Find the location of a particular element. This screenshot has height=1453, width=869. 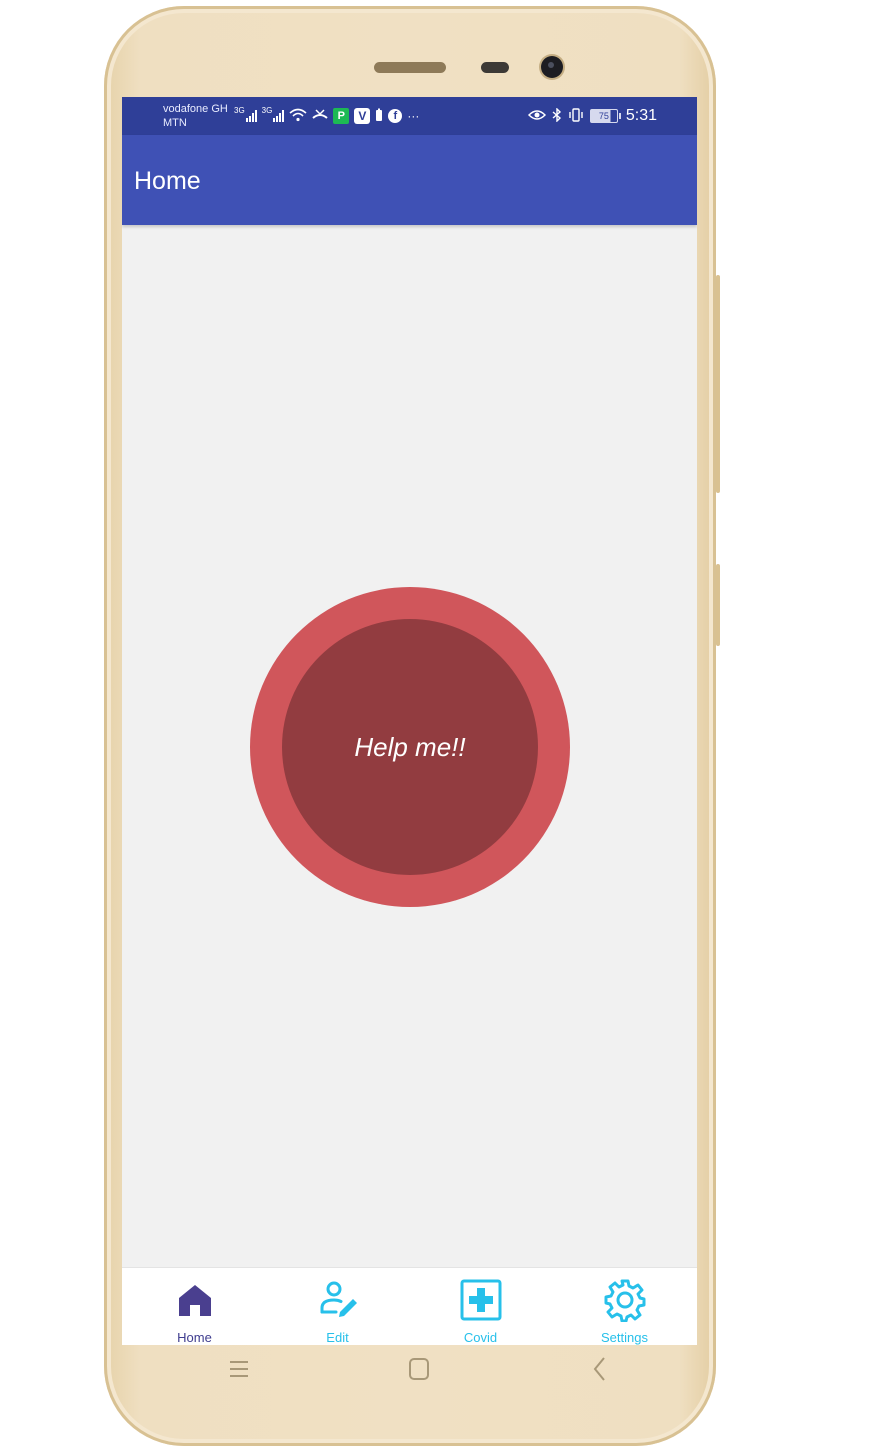

home-icon is located at coordinates (195, 1300).